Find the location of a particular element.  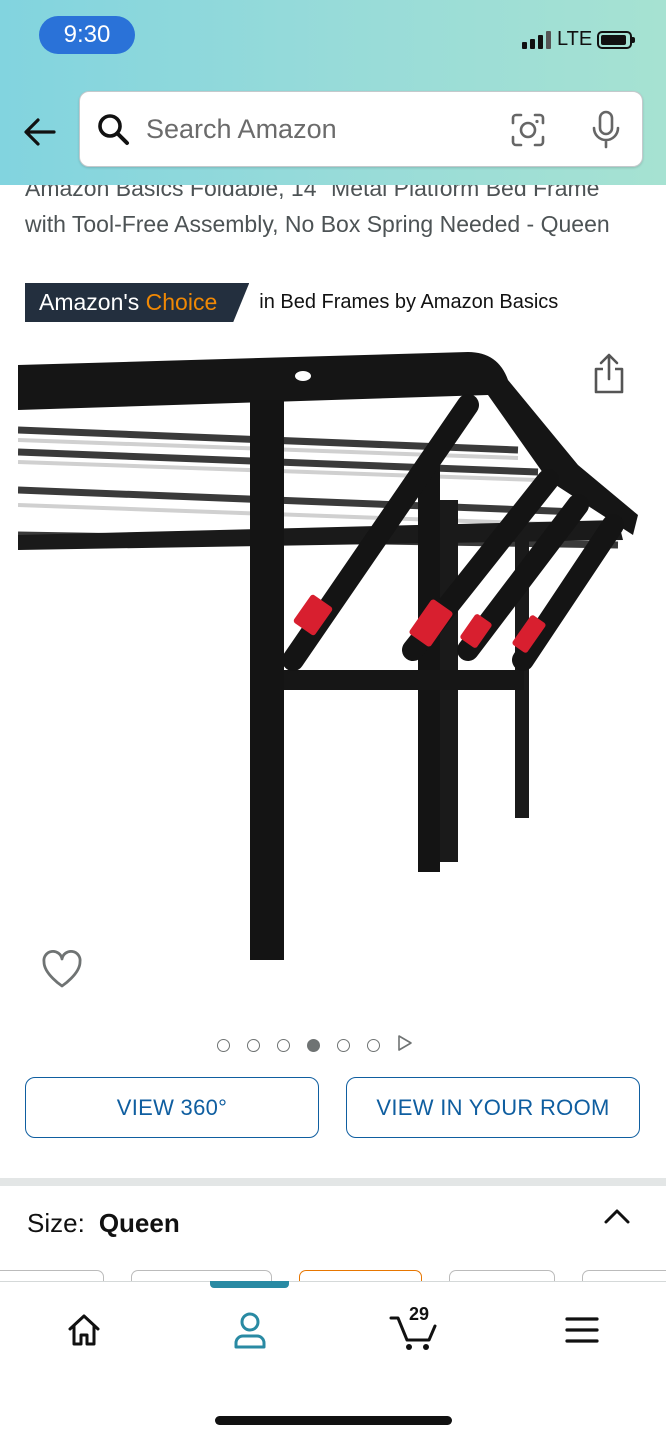

home-icon is located at coordinates (84, 1330).